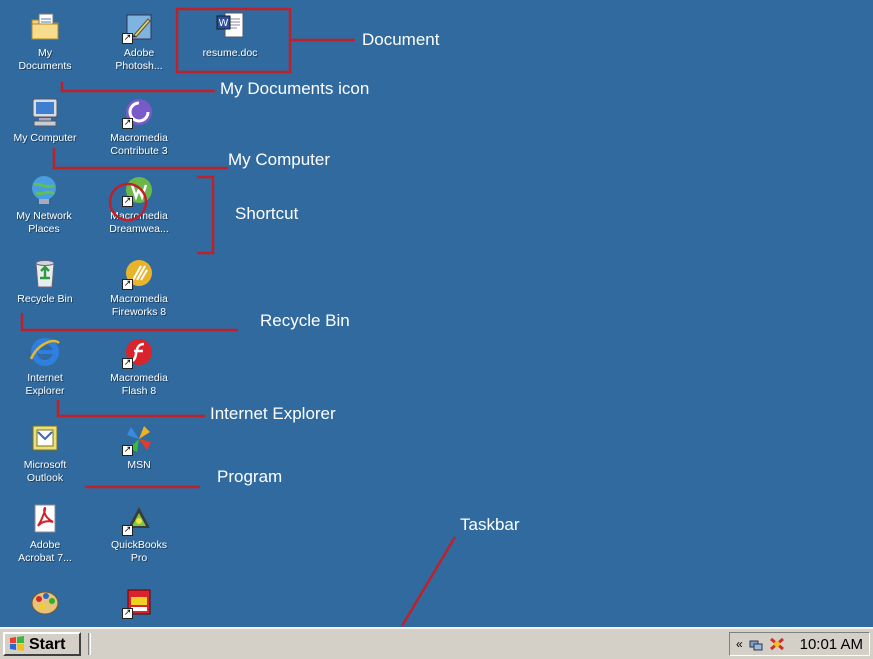 This screenshot has height=659, width=873. Describe the element at coordinates (45, 273) in the screenshot. I see `recycle-bin-icon` at that location.